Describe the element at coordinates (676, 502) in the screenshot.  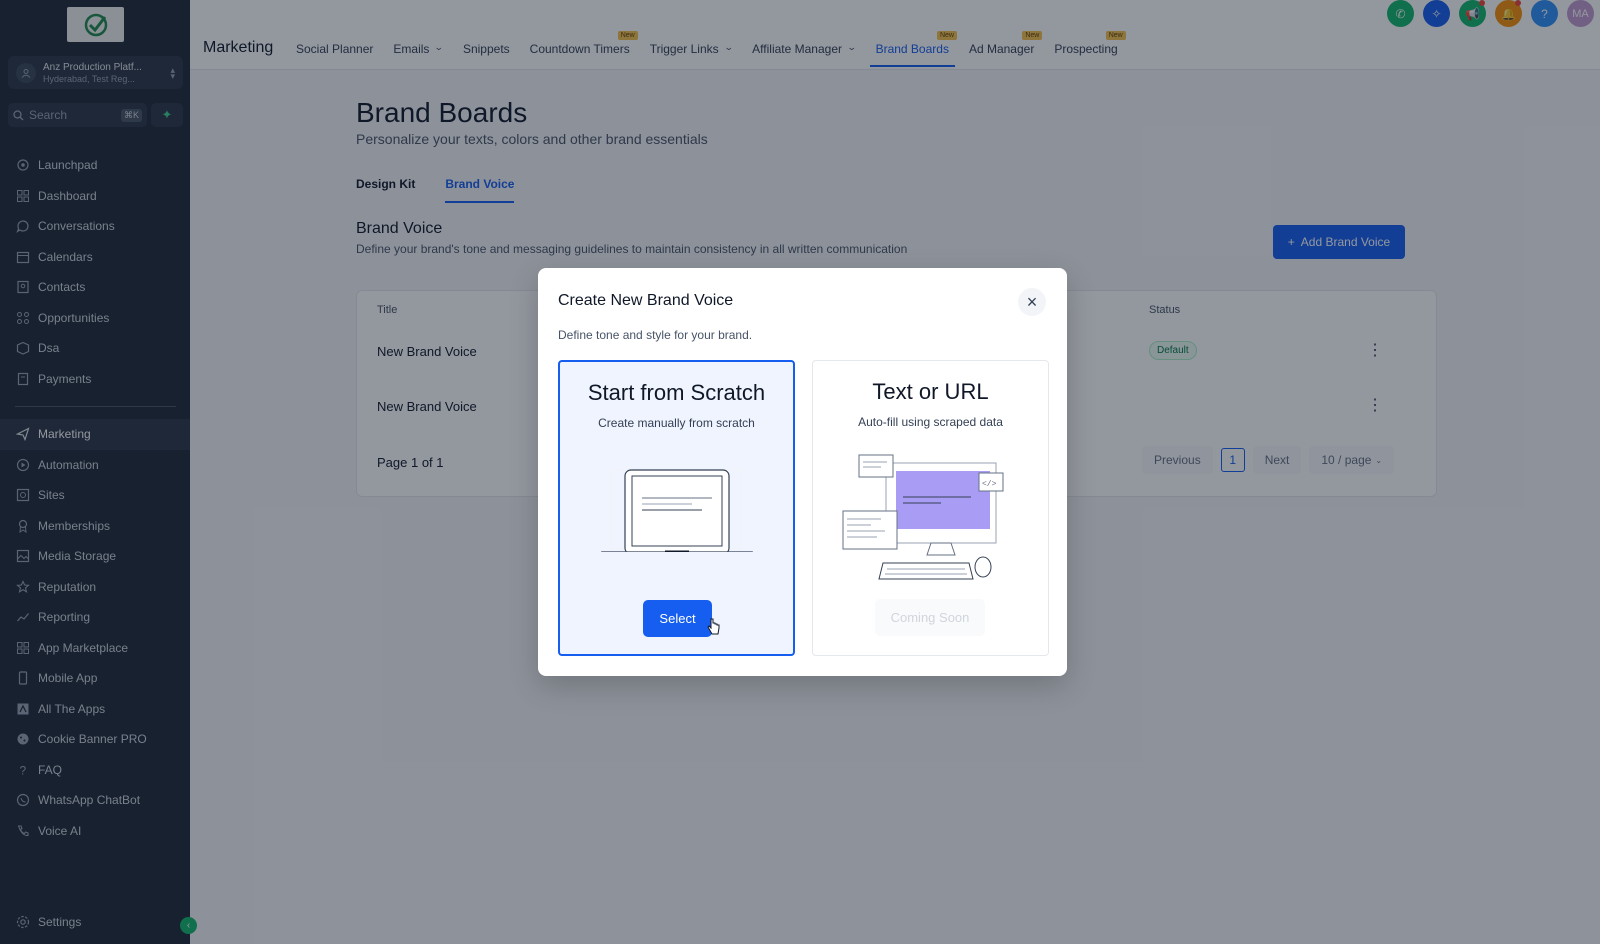
I see `laptop-illustration-icon` at that location.